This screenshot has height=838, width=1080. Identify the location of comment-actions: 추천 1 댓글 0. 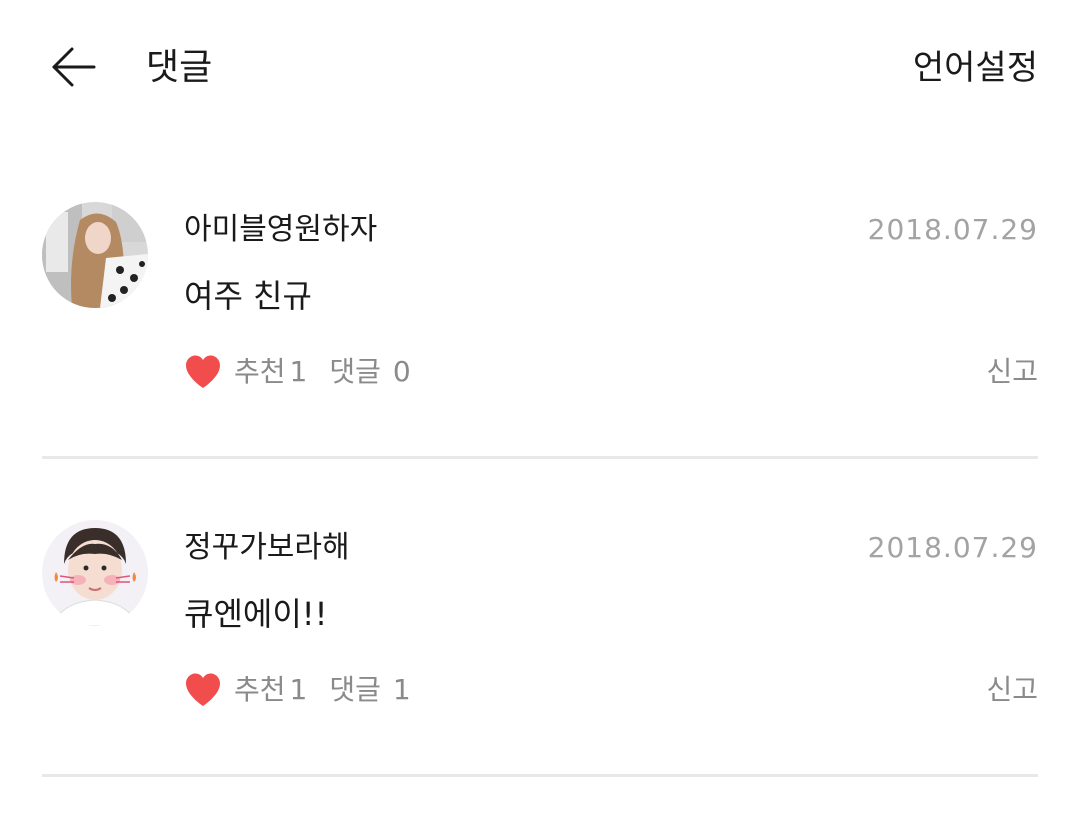
(297, 372).